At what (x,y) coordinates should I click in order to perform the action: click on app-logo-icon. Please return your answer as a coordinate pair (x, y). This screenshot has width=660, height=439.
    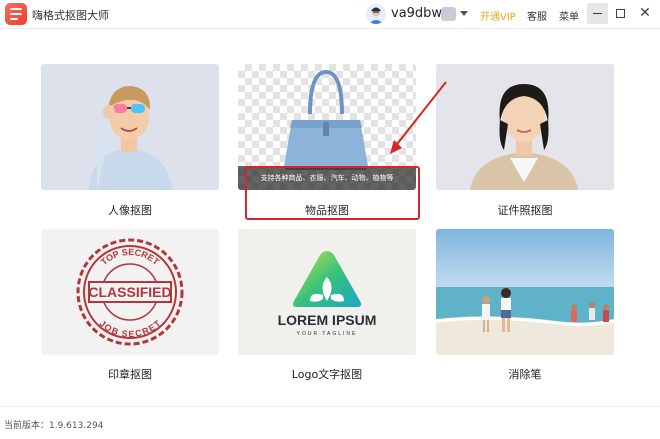
    Looking at the image, I should click on (16, 14).